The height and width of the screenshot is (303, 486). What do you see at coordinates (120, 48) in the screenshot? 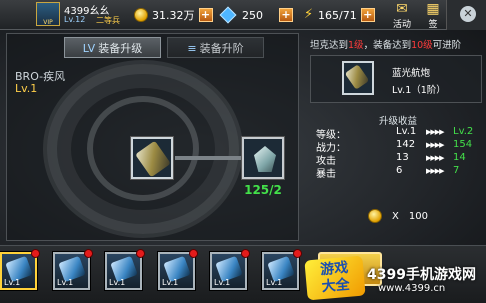
I see `tab-upgrade-label: 装备升级` at bounding box center [120, 48].